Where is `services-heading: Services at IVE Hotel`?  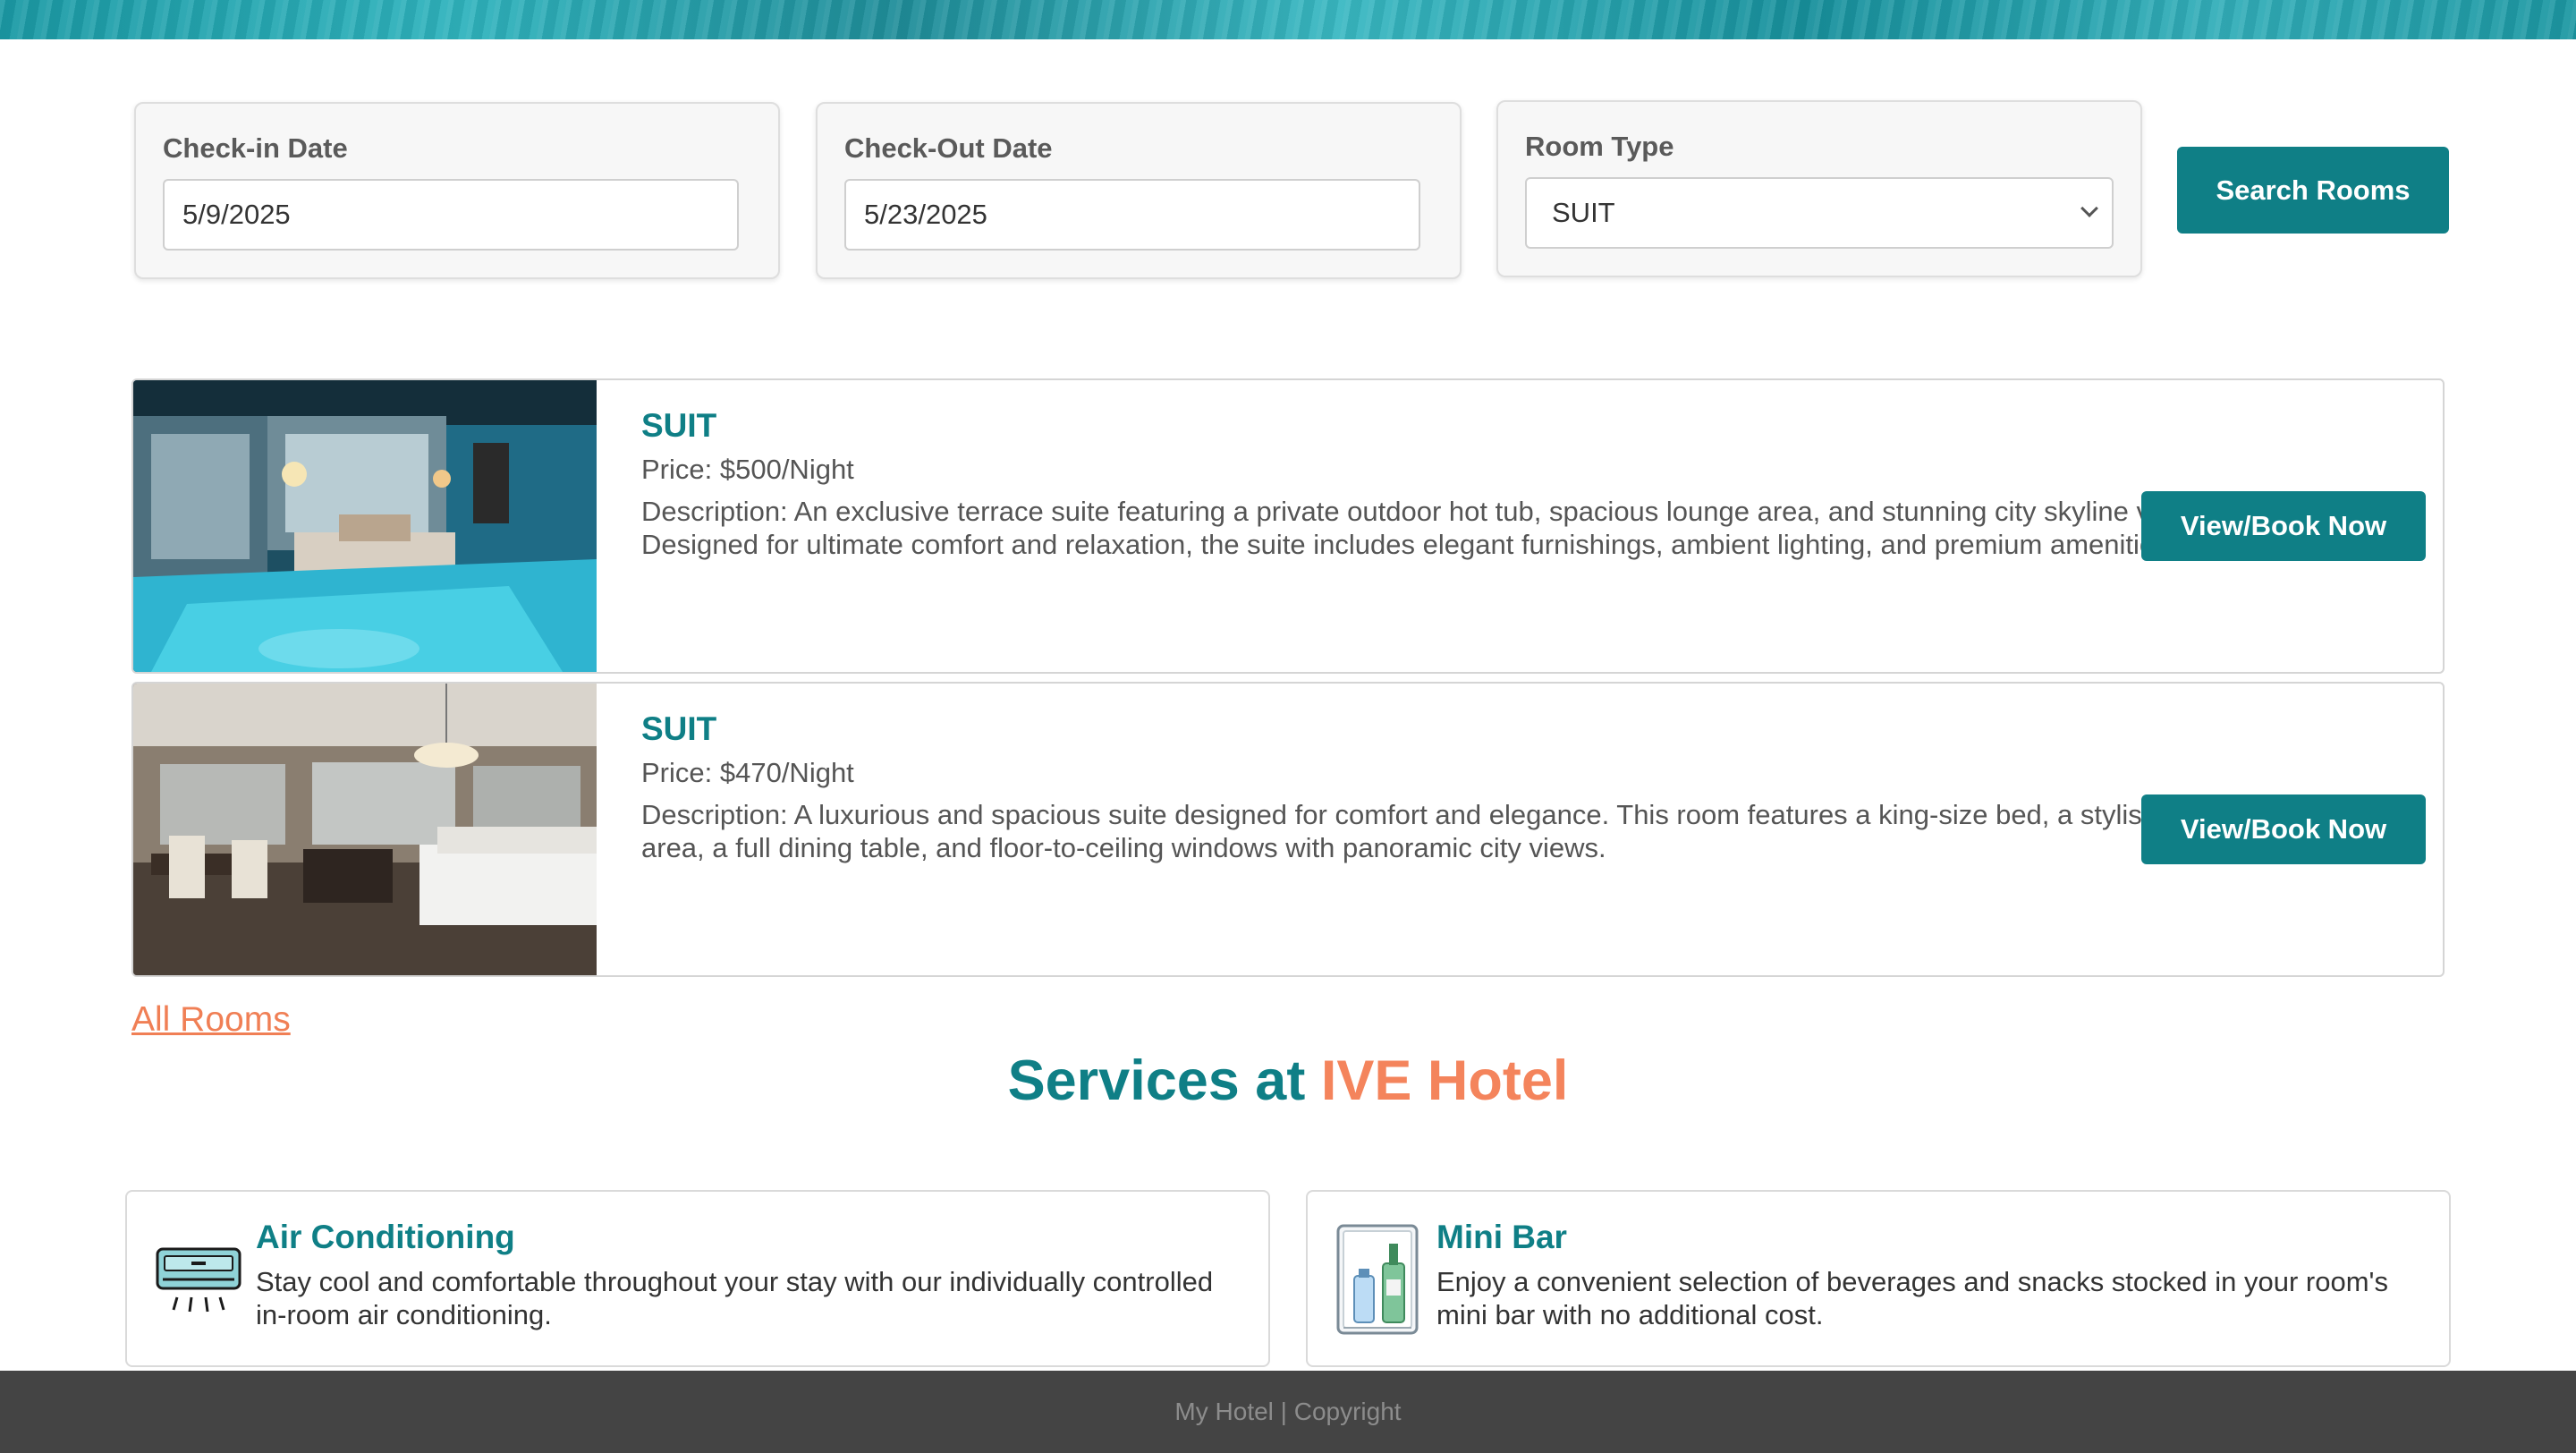
services-heading: Services at IVE Hotel is located at coordinates (1288, 1081).